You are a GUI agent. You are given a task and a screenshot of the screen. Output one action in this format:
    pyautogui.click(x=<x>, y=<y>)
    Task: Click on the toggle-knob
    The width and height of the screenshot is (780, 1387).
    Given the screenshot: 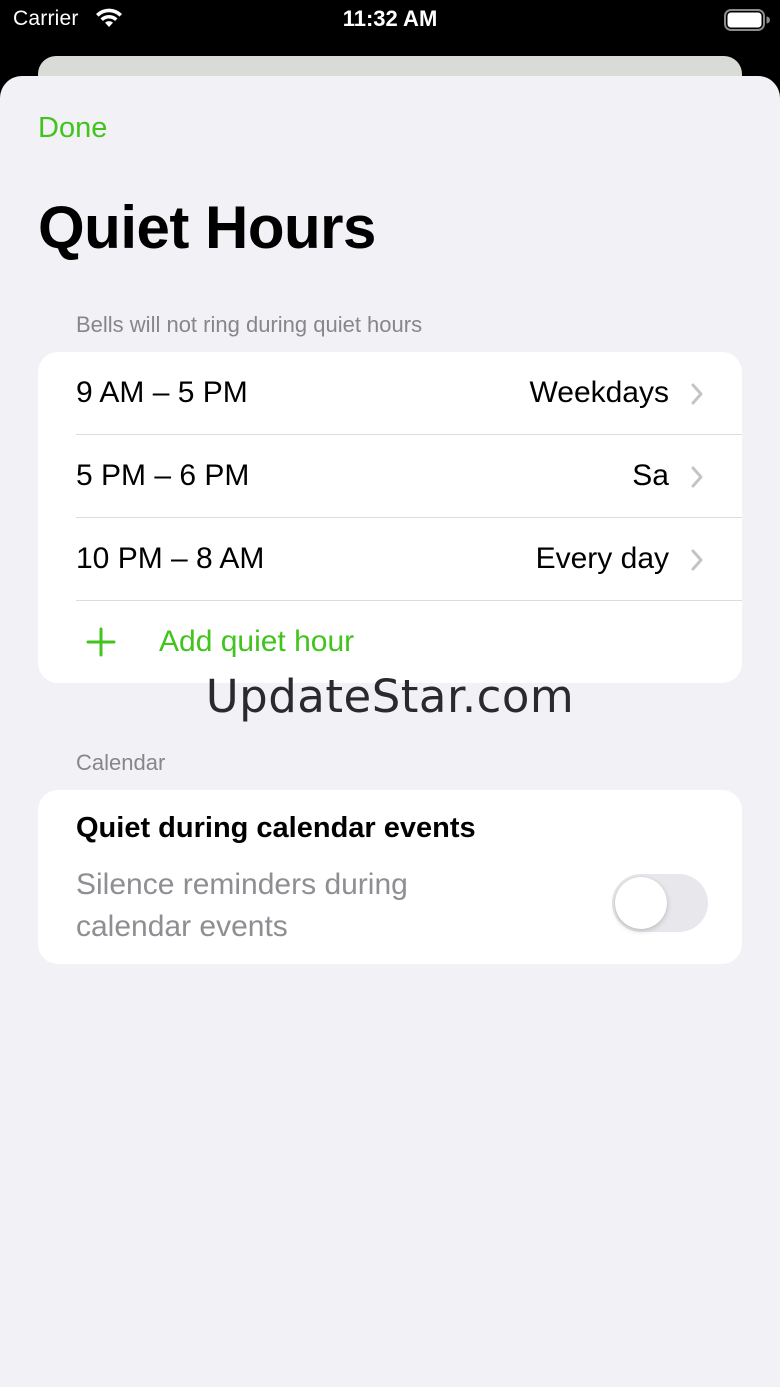 What is the action you would take?
    pyautogui.click(x=641, y=903)
    